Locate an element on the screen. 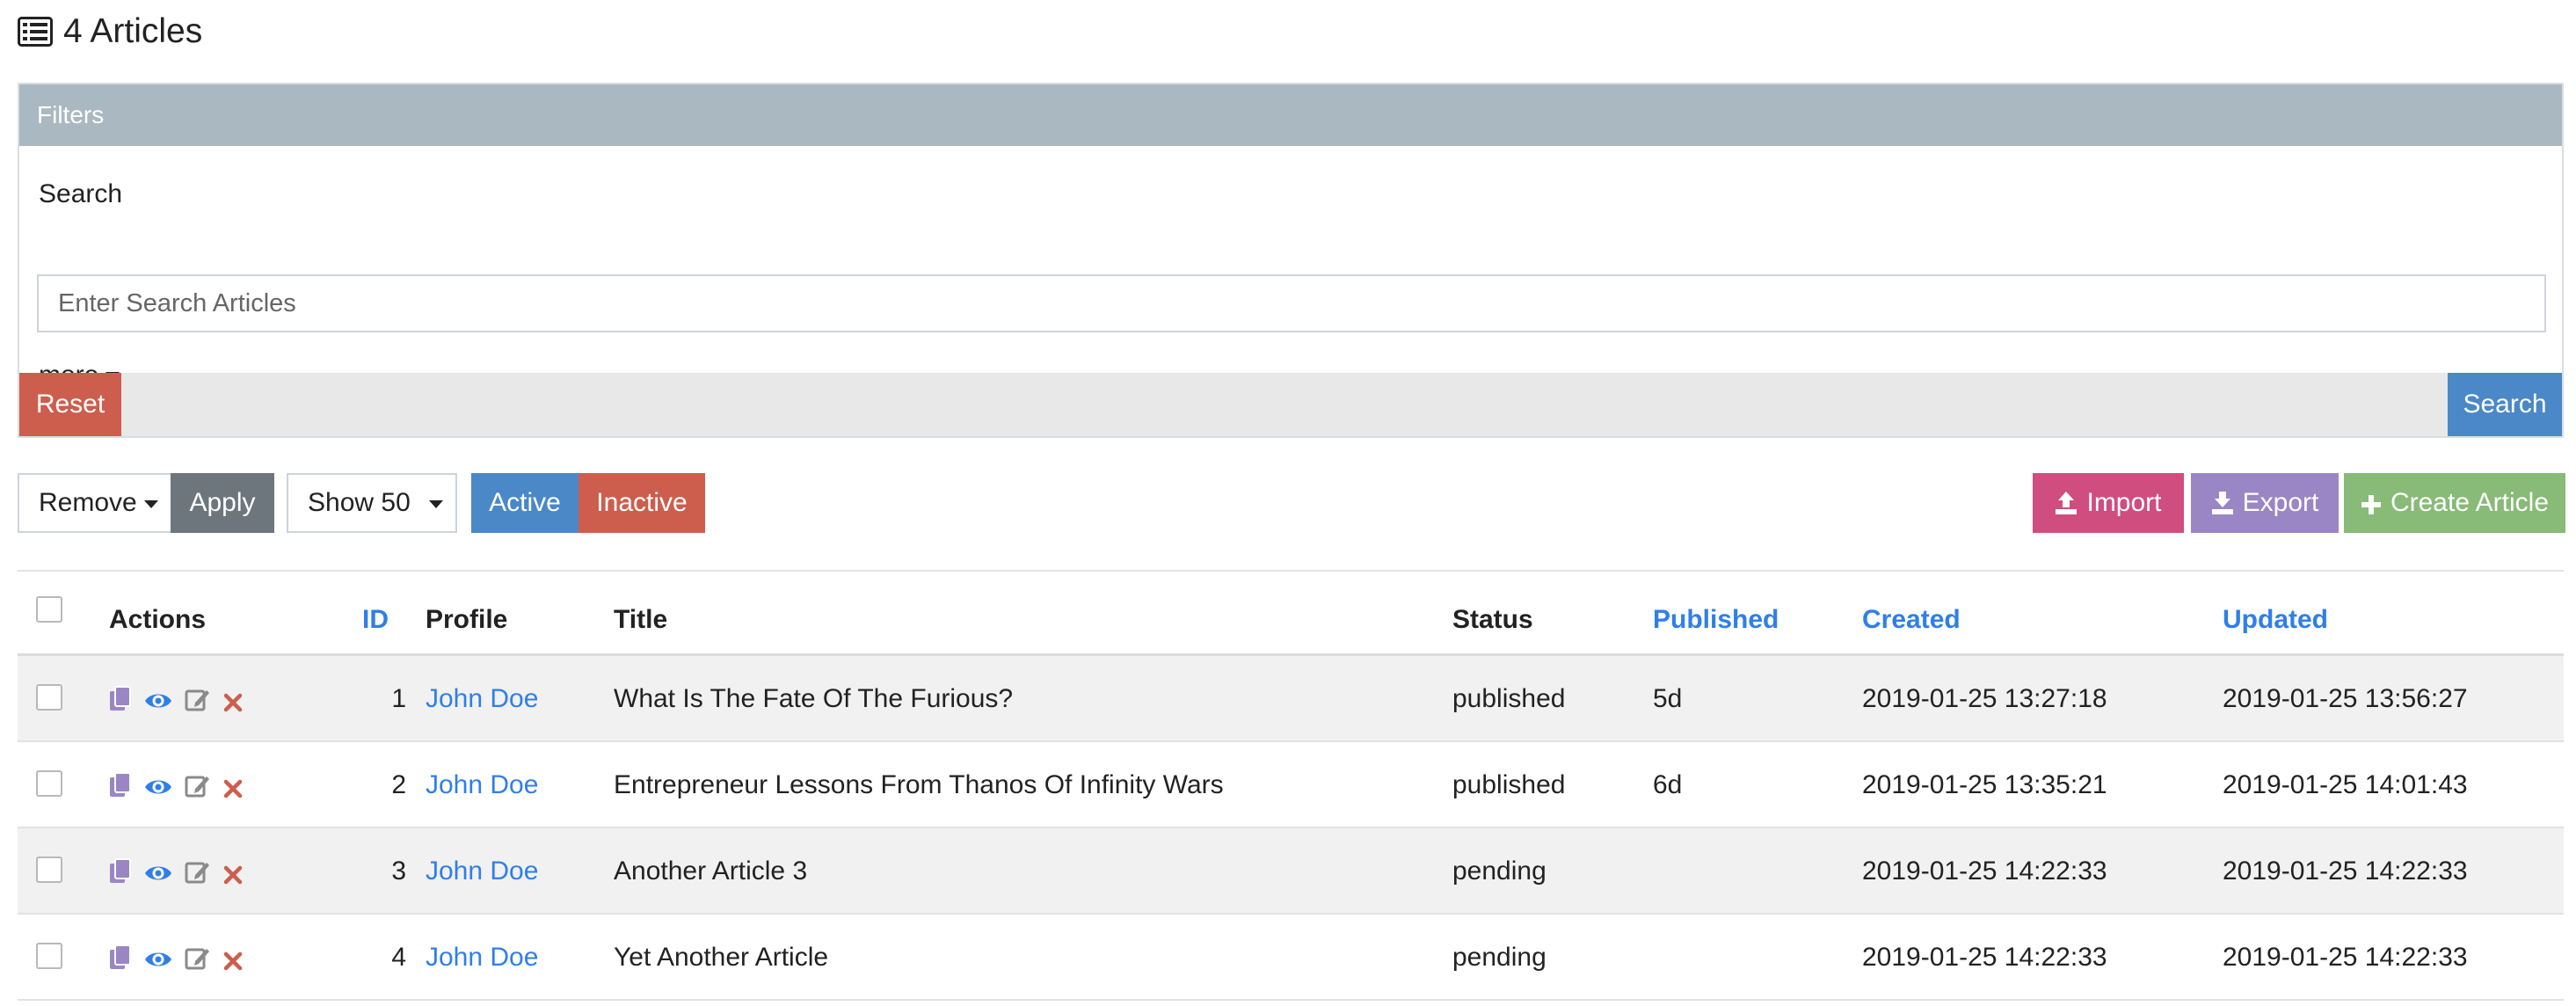 The width and height of the screenshot is (2576, 1006). export-button: Export is located at coordinates (2265, 503).